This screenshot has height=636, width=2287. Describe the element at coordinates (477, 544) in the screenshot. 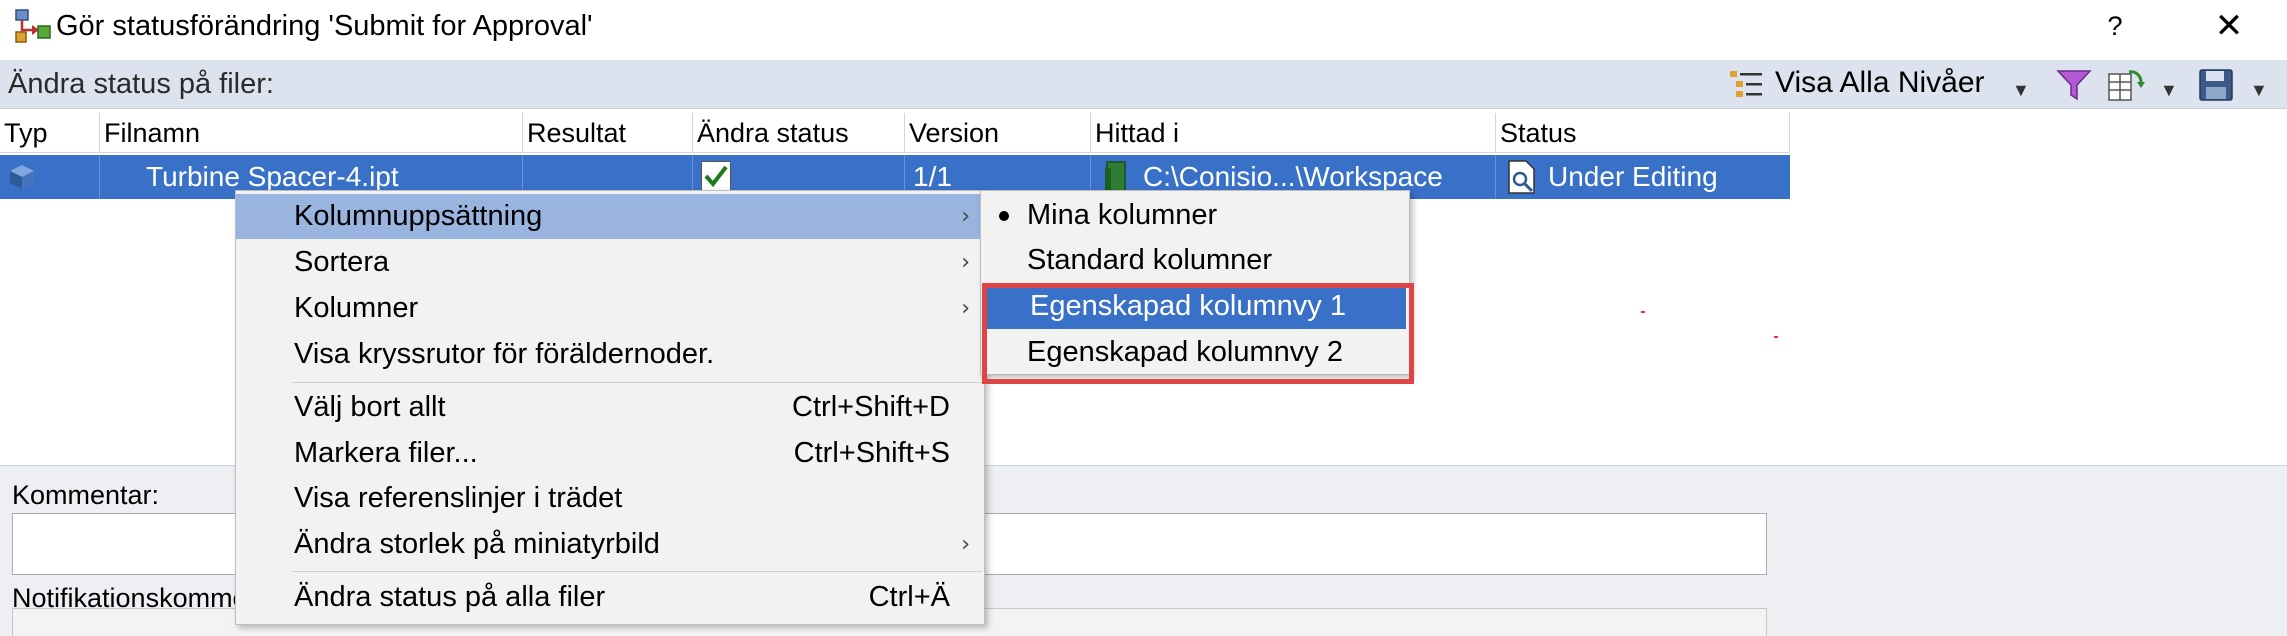

I see `menu-item-label: Ändra storlek på miniatyrbild` at that location.